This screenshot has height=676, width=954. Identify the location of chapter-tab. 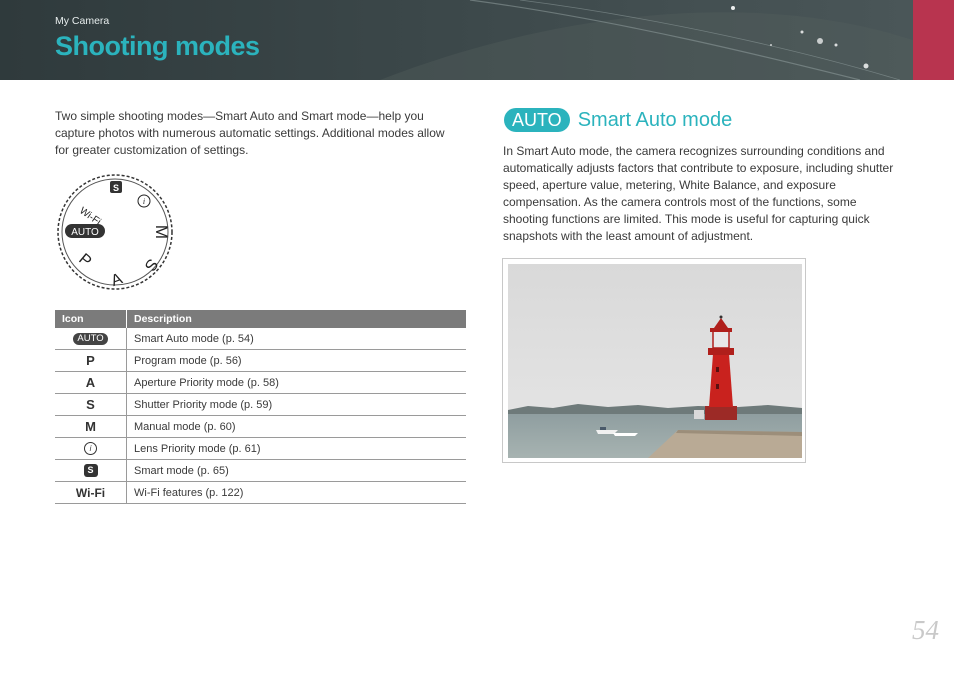
(933, 40).